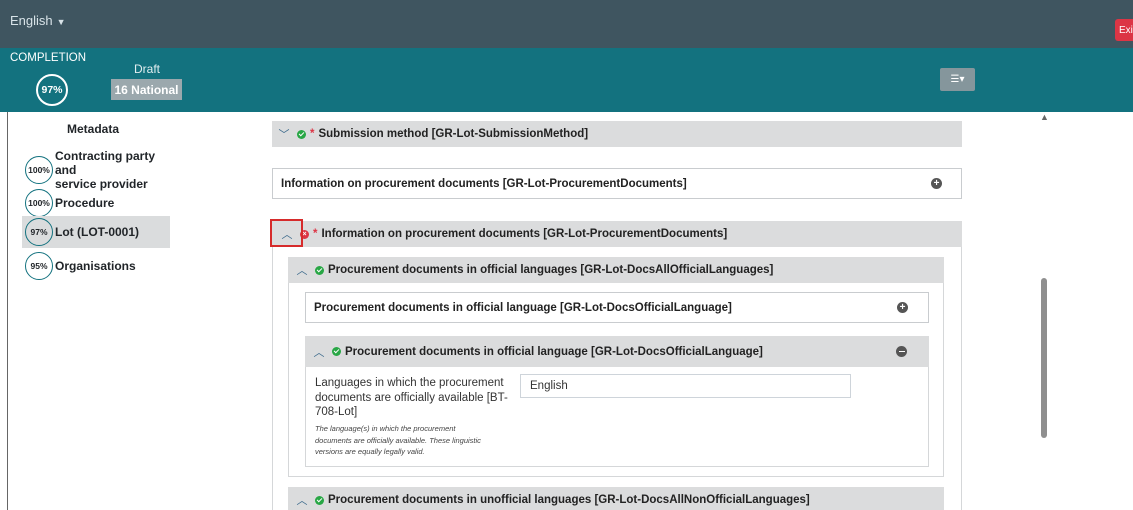  What do you see at coordinates (370, 451) in the screenshot?
I see `field-help-line: versions are equally legally valid.` at bounding box center [370, 451].